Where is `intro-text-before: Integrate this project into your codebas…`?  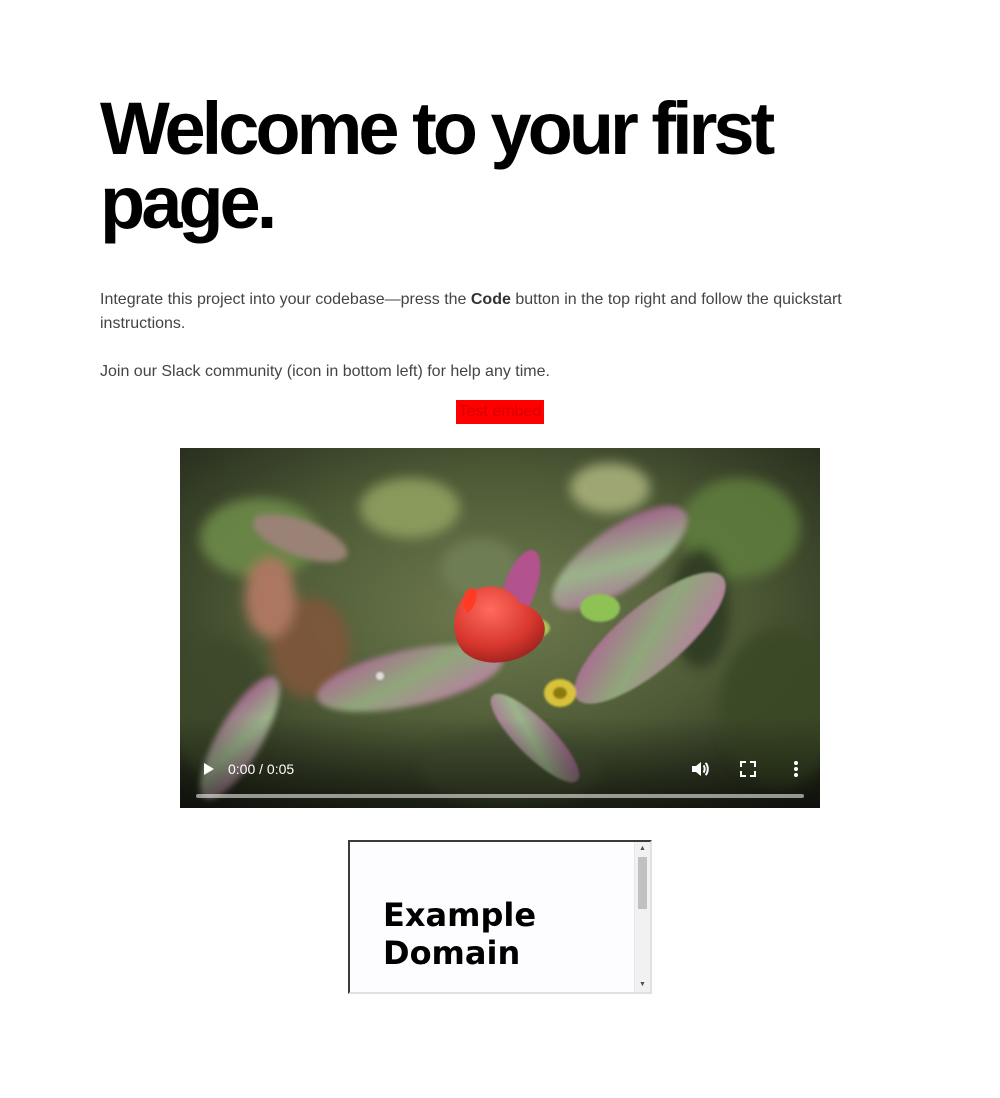 intro-text-before: Integrate this project into your codebas… is located at coordinates (285, 299).